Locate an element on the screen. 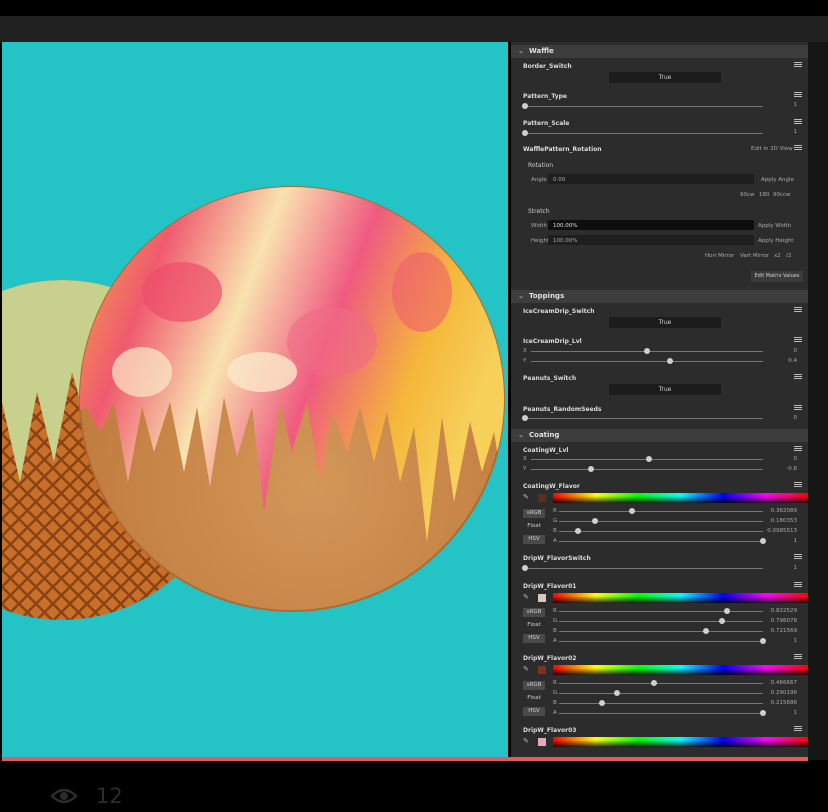 This screenshot has width=828, height=812. x-axis-label: X is located at coordinates (525, 459).